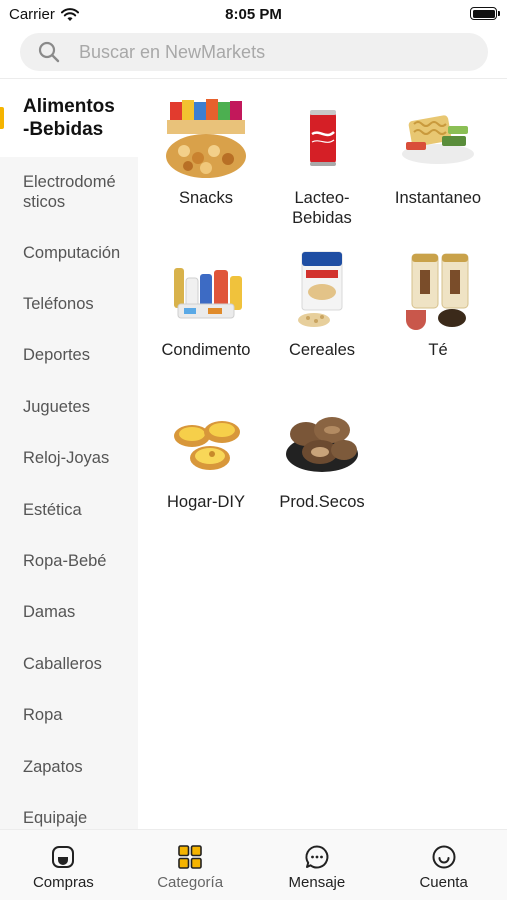 The image size is (507, 900). I want to click on sidebar-item-caballeros: Caballeros, so click(69, 663).